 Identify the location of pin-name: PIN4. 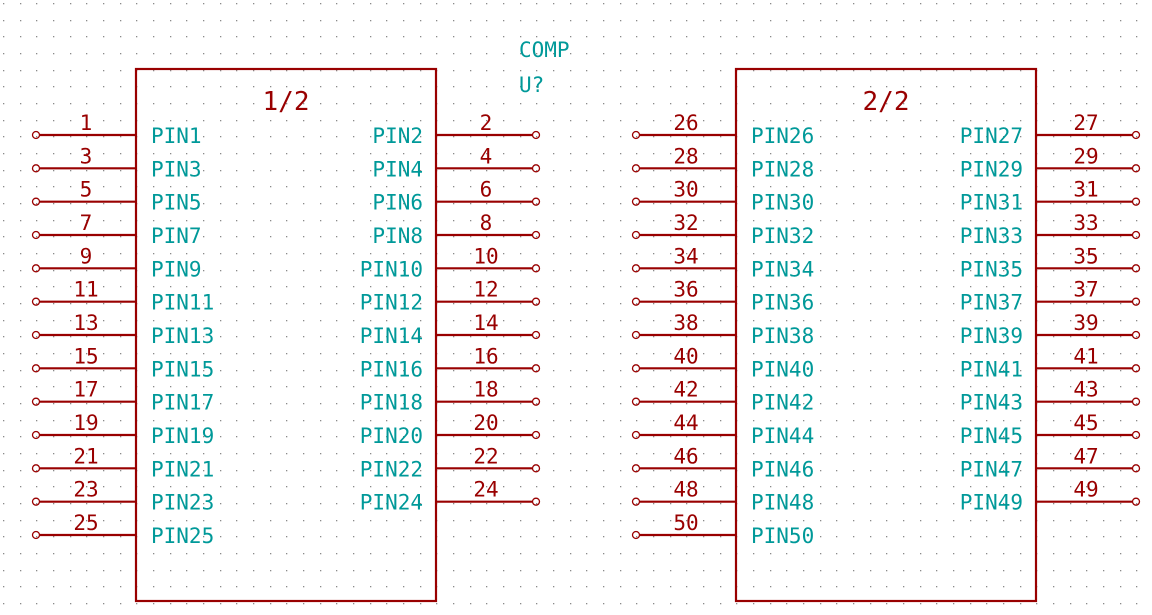
(397, 169).